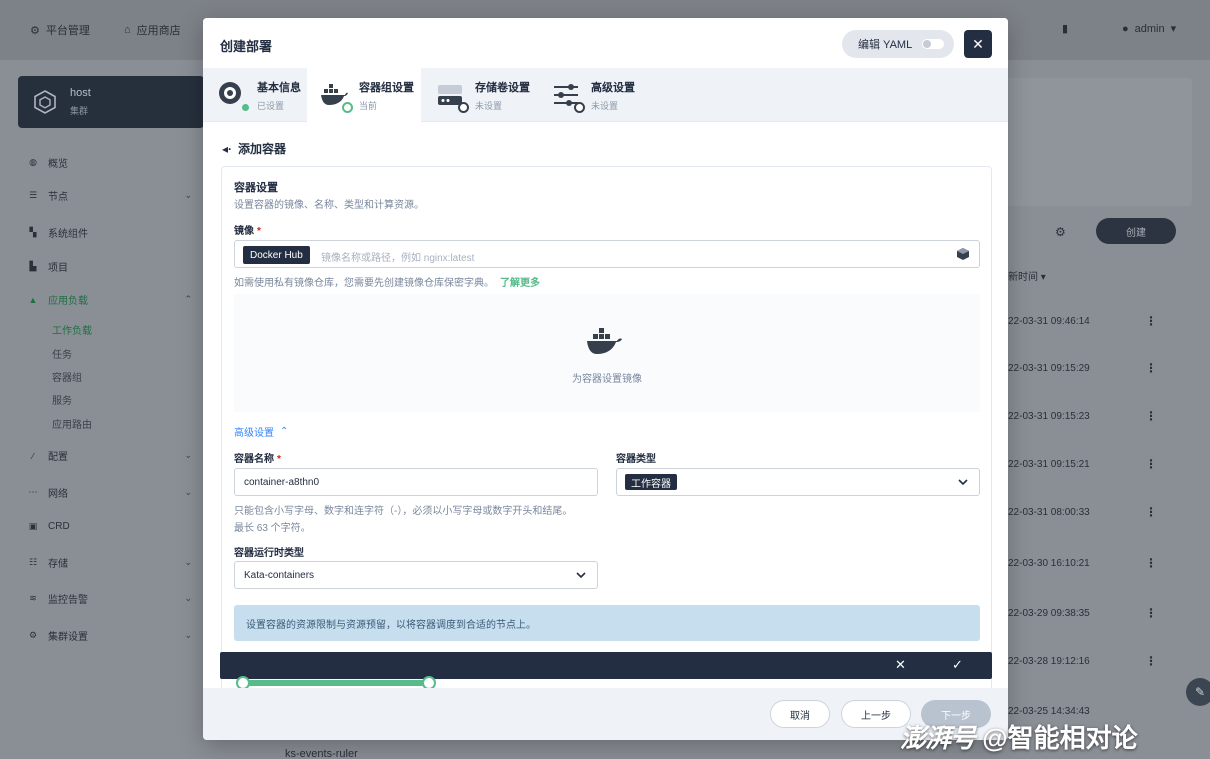 The width and height of the screenshot is (1210, 759). Describe the element at coordinates (79, 111) in the screenshot. I see `cluster-subtitle: 集群` at that location.